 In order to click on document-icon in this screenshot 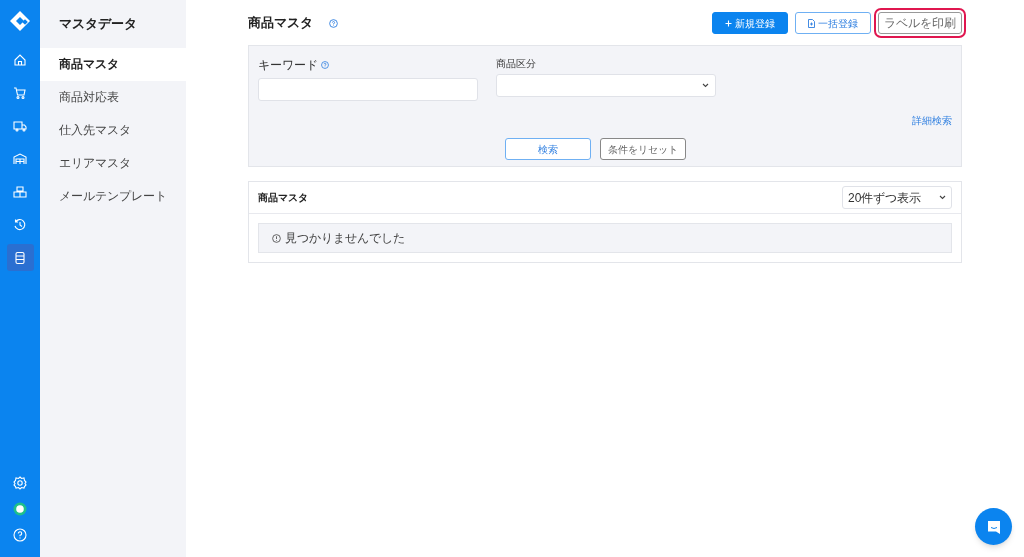, I will do `click(811, 23)`.